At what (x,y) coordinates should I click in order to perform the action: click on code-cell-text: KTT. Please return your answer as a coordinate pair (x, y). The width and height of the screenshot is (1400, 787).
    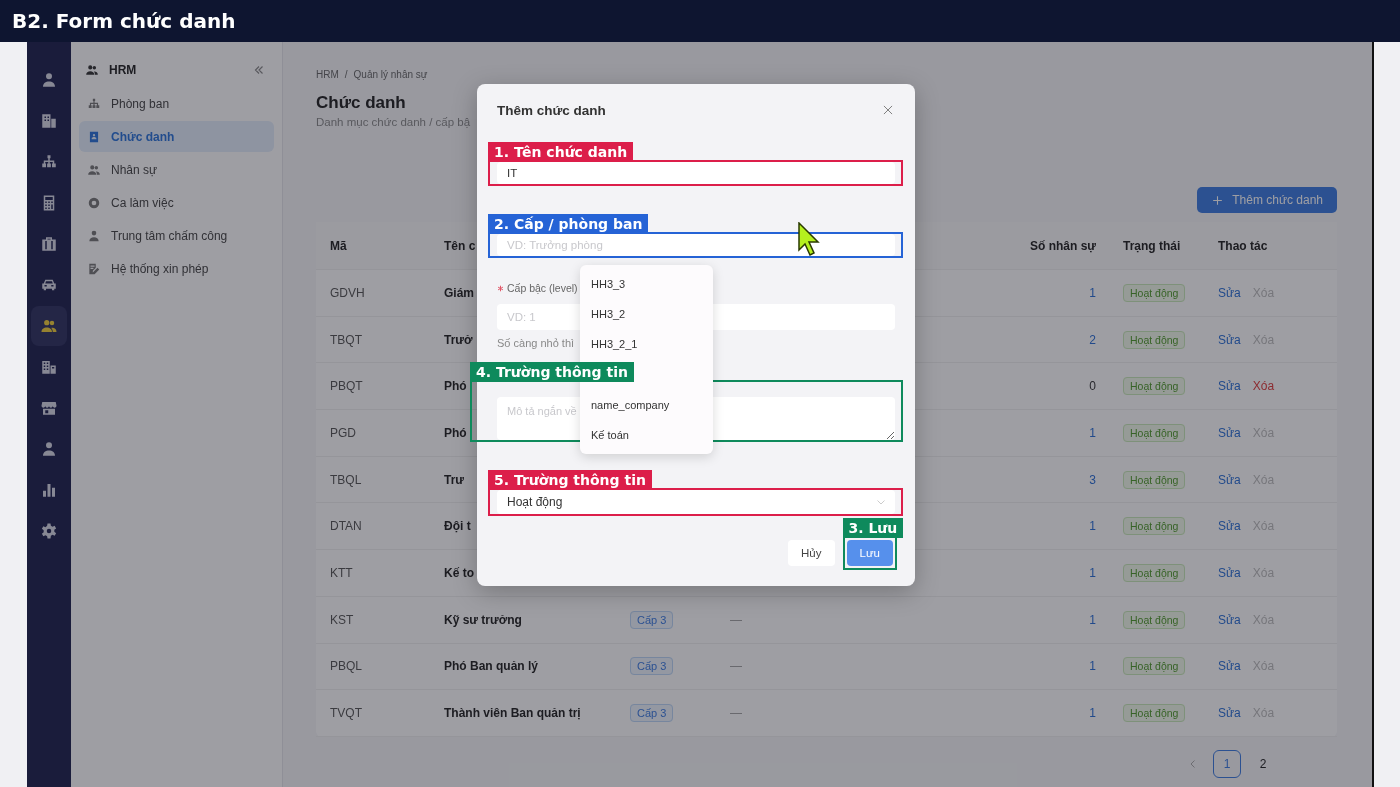
    Looking at the image, I should click on (341, 572).